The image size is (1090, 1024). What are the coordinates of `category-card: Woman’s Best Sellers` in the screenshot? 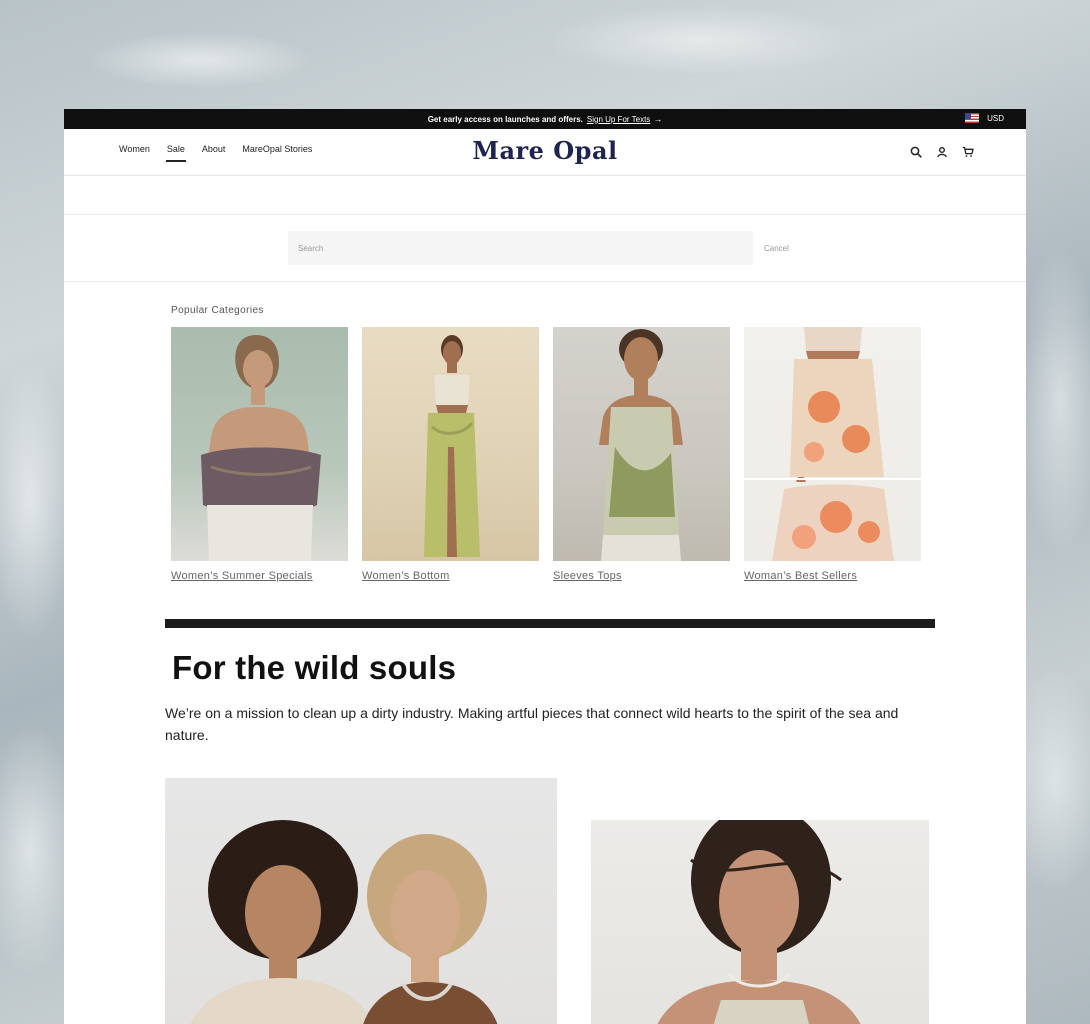 It's located at (832, 454).